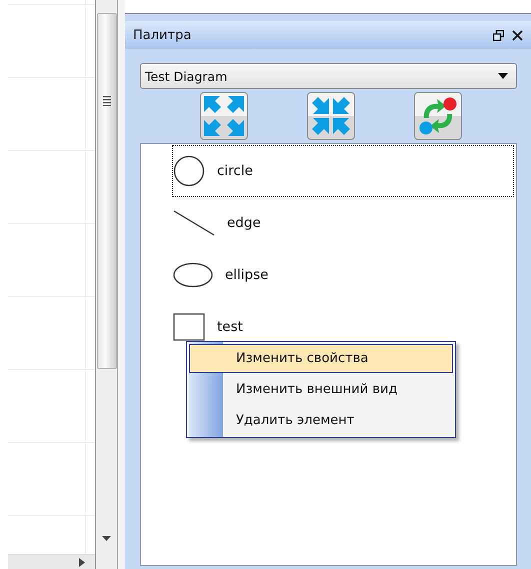  I want to click on horizontal-scrollbar, so click(51, 561).